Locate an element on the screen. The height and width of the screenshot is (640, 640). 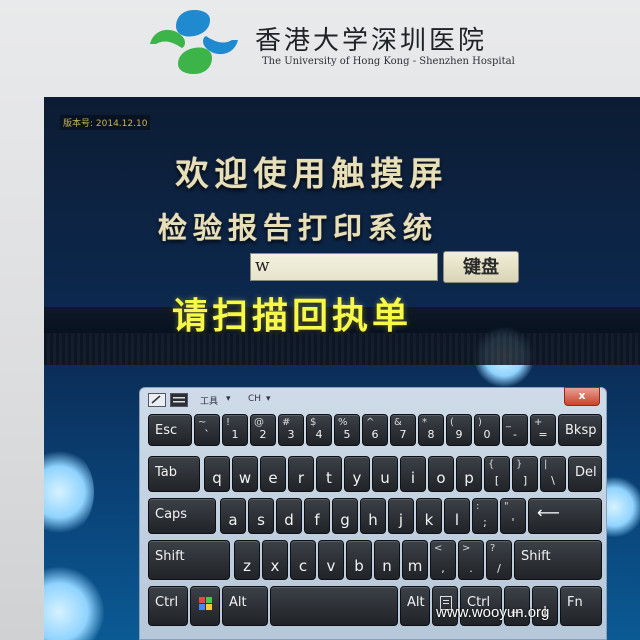
key-f: f is located at coordinates (317, 516).